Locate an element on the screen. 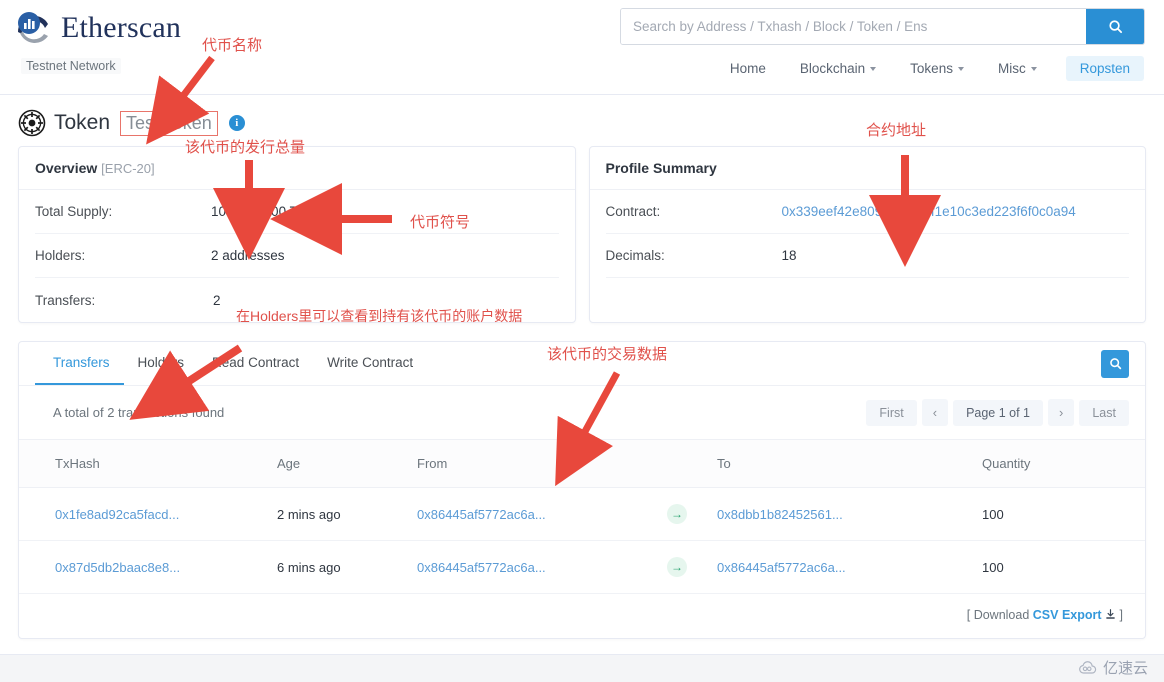 Image resolution: width=1164 pixels, height=682 pixels. csv-suffix: ] is located at coordinates (1121, 615).